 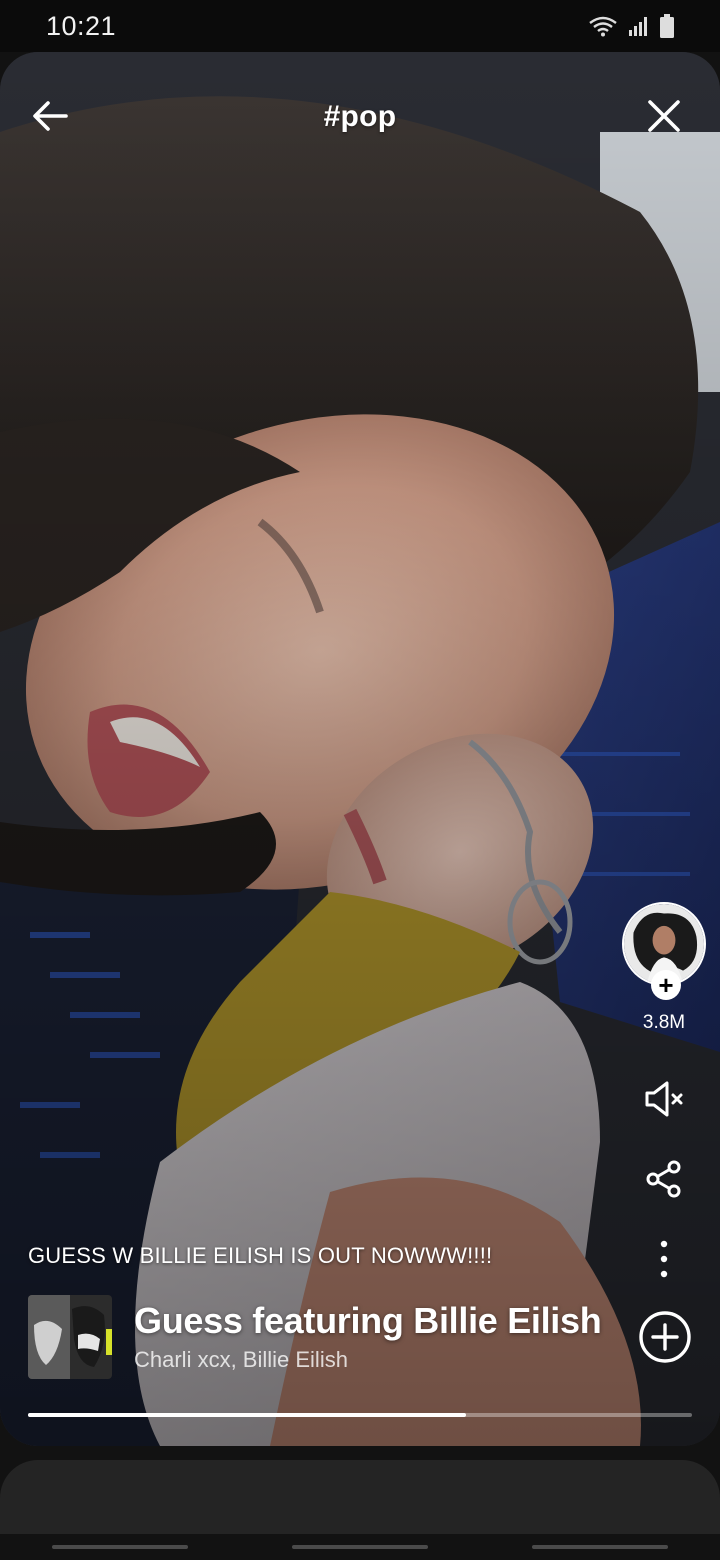 I want to click on more-vertical-icon, so click(x=664, y=1259).